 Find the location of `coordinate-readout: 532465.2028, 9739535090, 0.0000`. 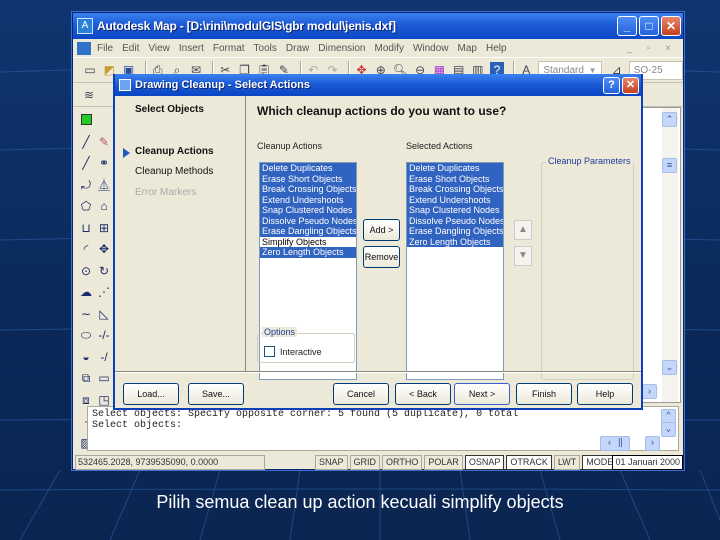

coordinate-readout: 532465.2028, 9739535090, 0.0000 is located at coordinates (170, 462).